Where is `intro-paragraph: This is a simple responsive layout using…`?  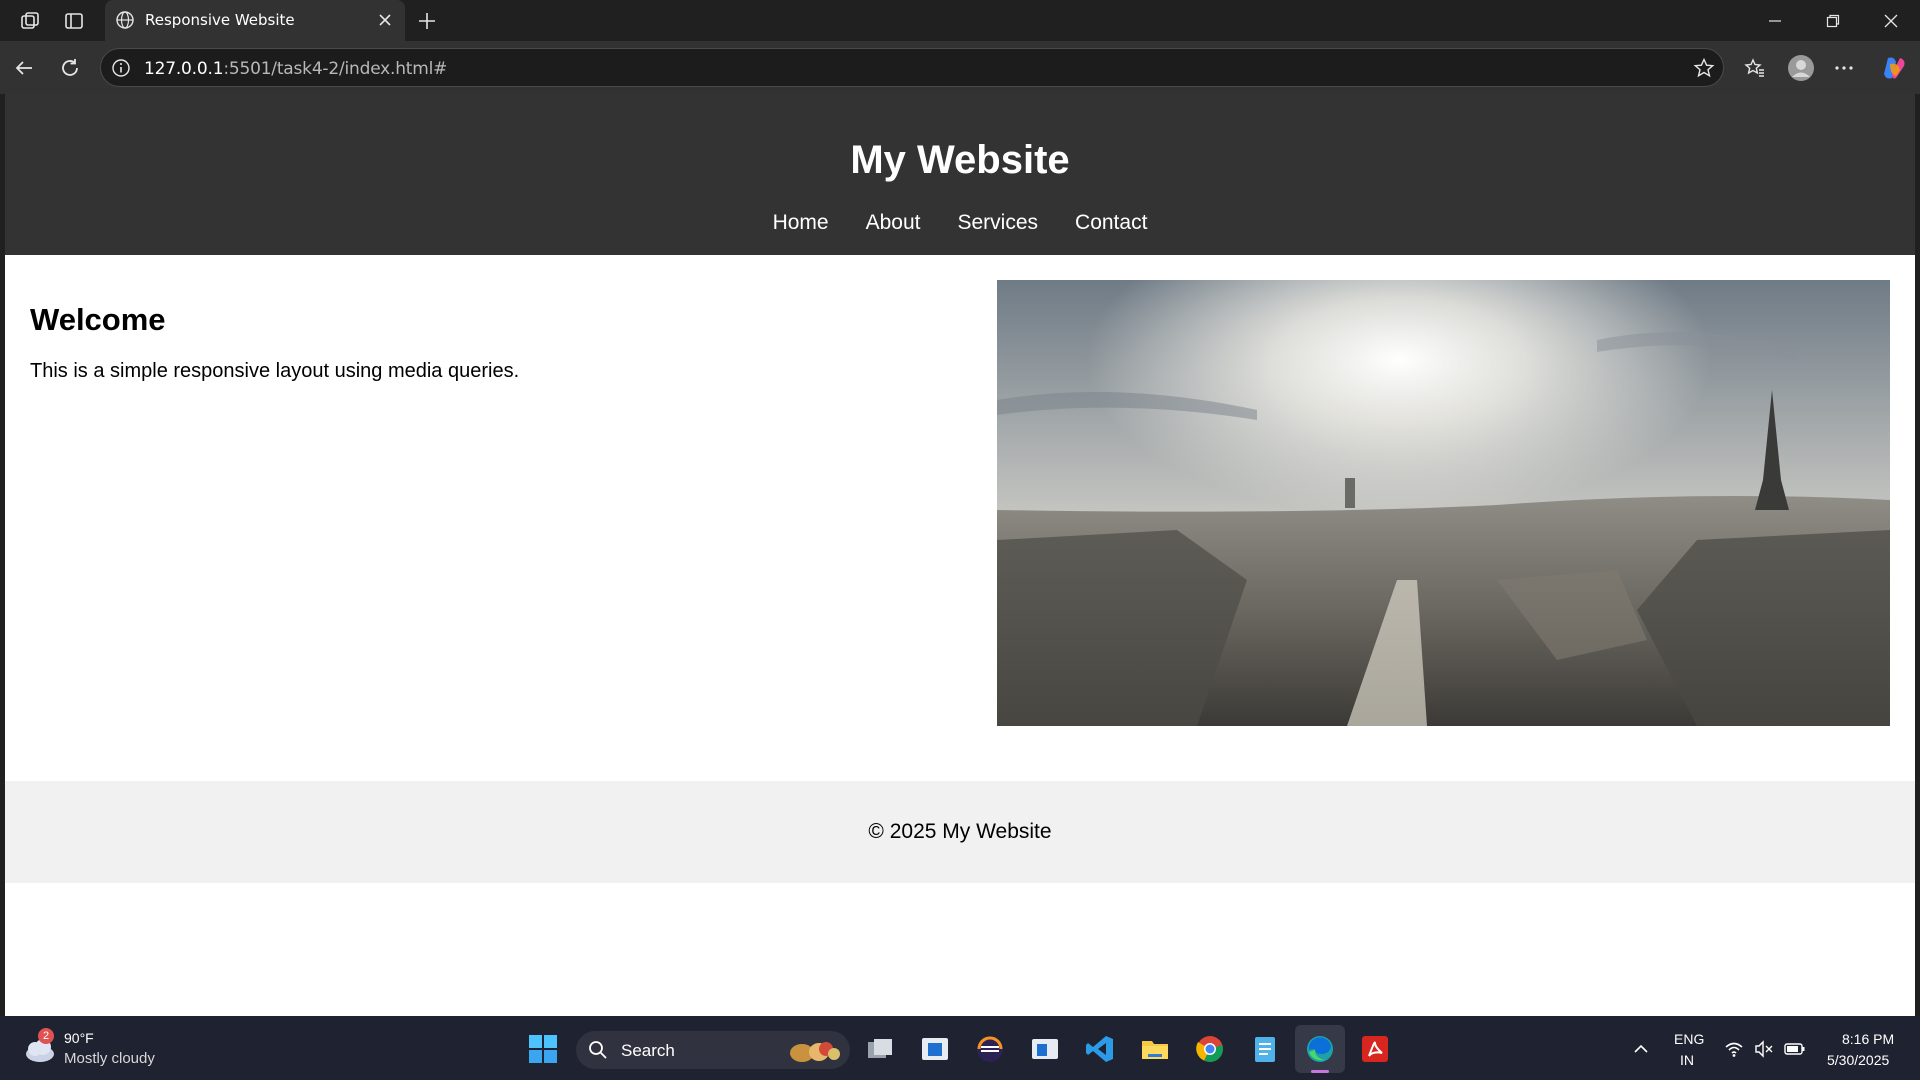
intro-paragraph: This is a simple responsive layout using… is located at coordinates (275, 371).